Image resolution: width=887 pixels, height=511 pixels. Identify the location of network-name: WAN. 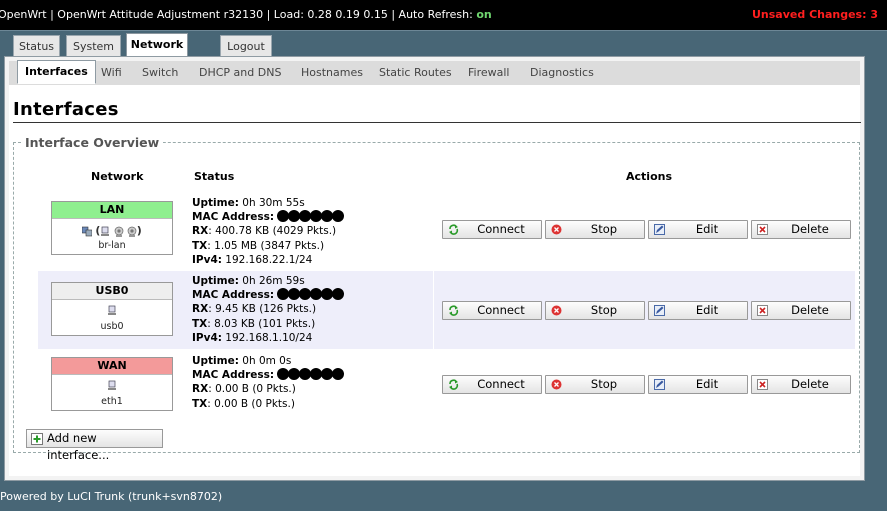
(112, 366).